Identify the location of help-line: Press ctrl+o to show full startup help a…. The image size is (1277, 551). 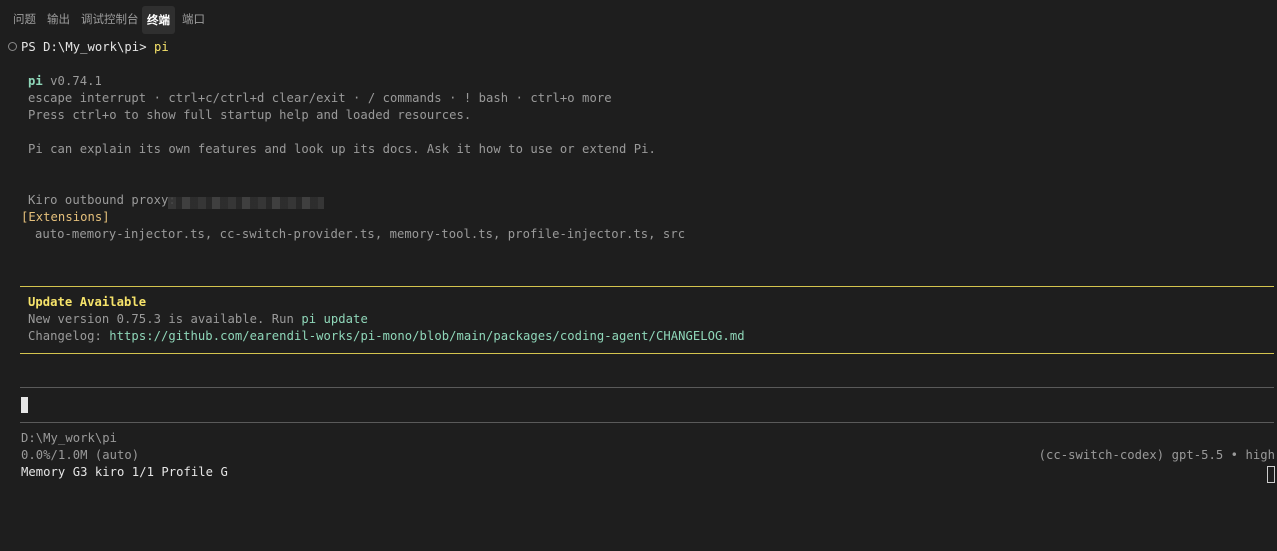
(250, 115).